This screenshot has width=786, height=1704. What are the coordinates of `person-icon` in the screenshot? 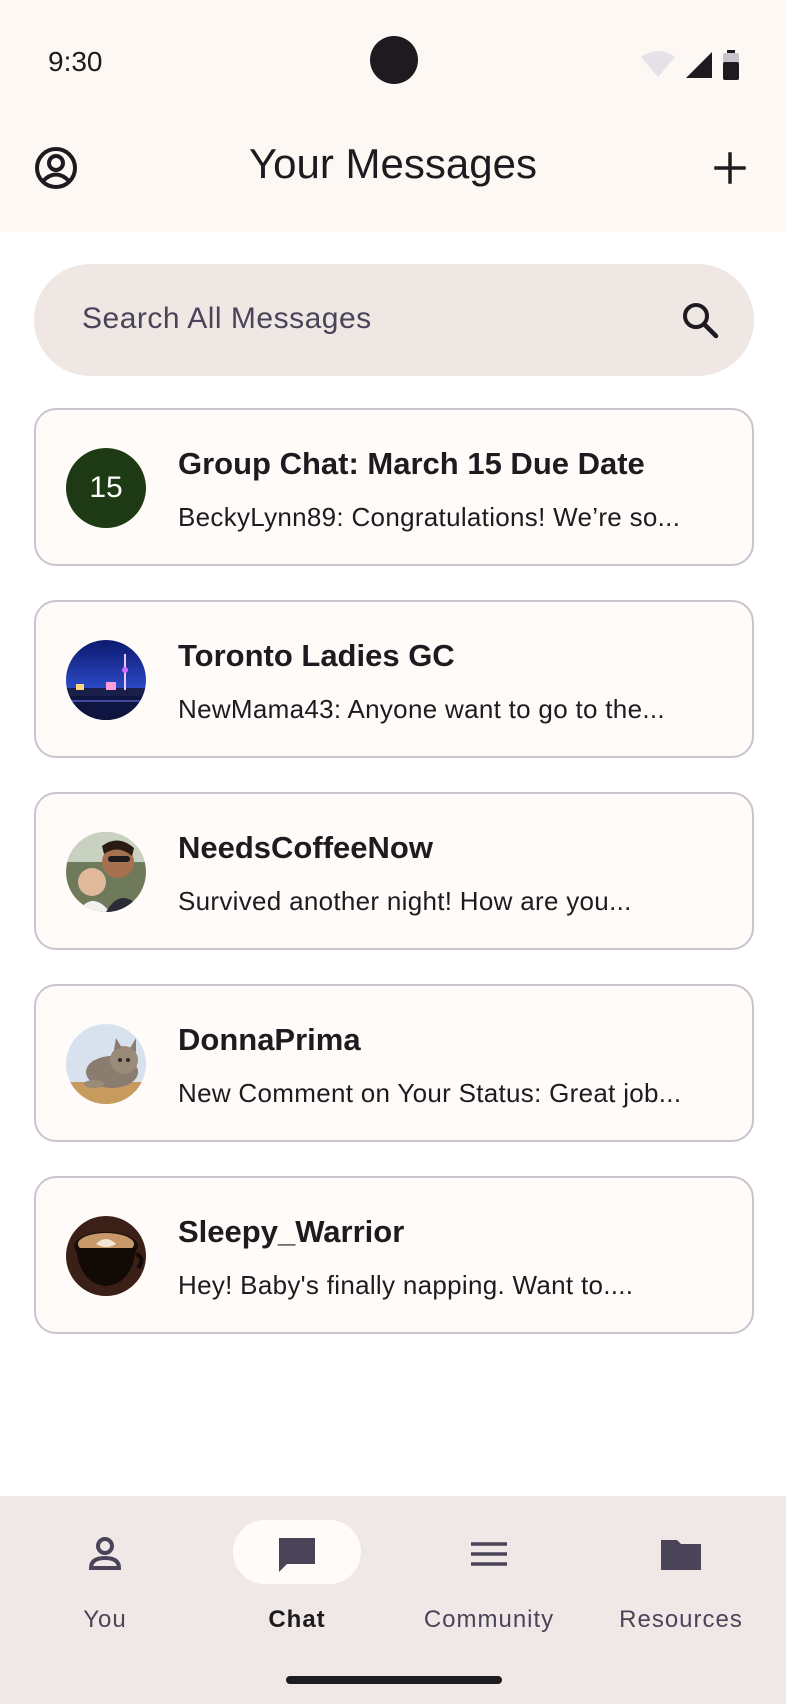 It's located at (105, 1553).